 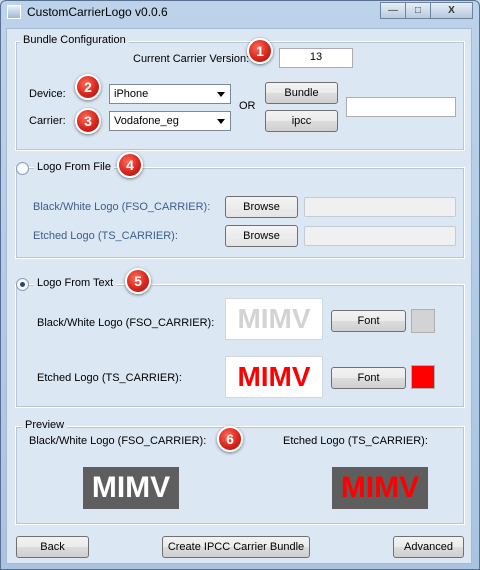 I want to click on preview-legend: Preview, so click(x=45, y=425).